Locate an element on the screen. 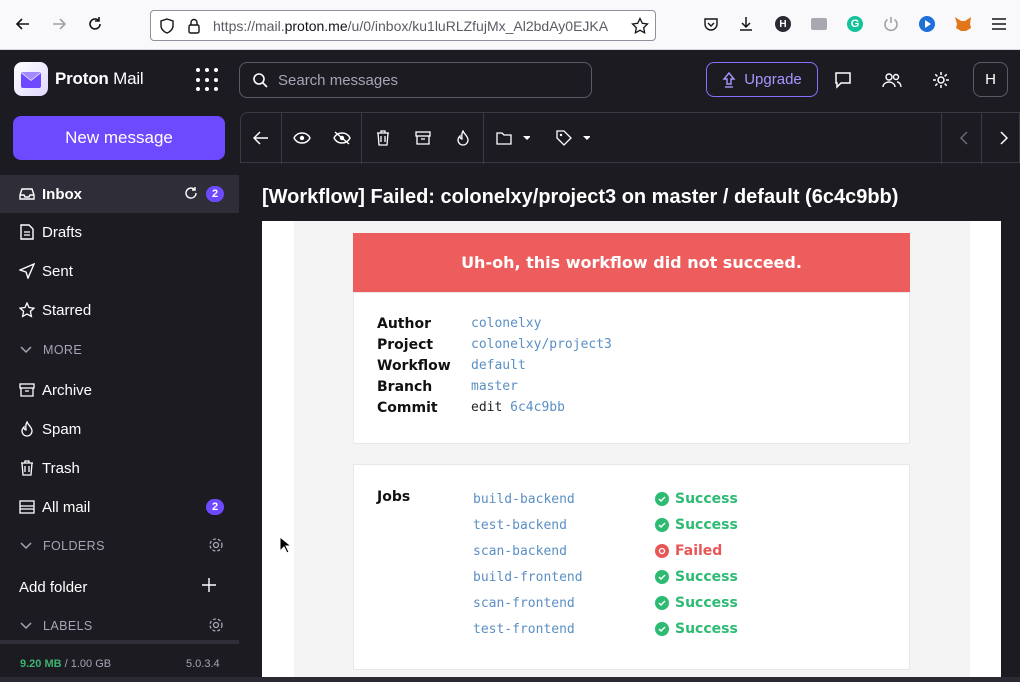 This screenshot has width=1020, height=682. search-box is located at coordinates (415, 80).